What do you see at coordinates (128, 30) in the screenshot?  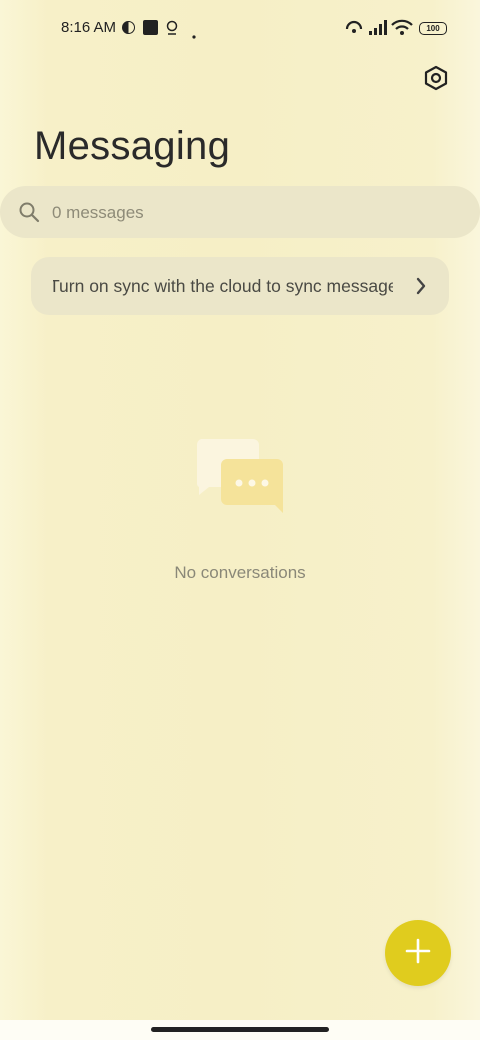 I see `data-saver-icon` at bounding box center [128, 30].